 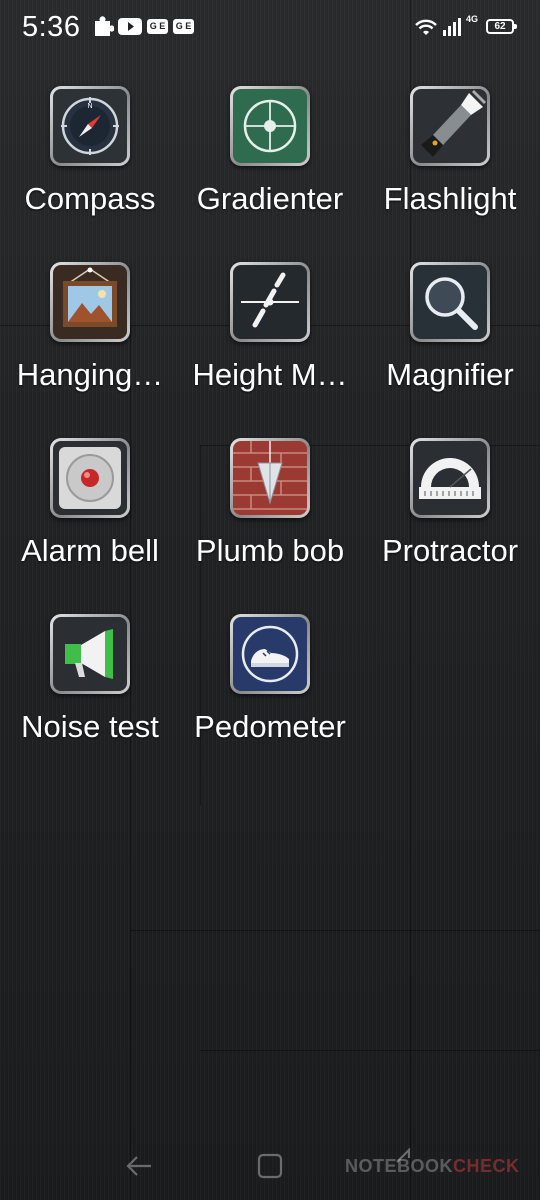 I want to click on megaphone-icon, so click(x=90, y=654).